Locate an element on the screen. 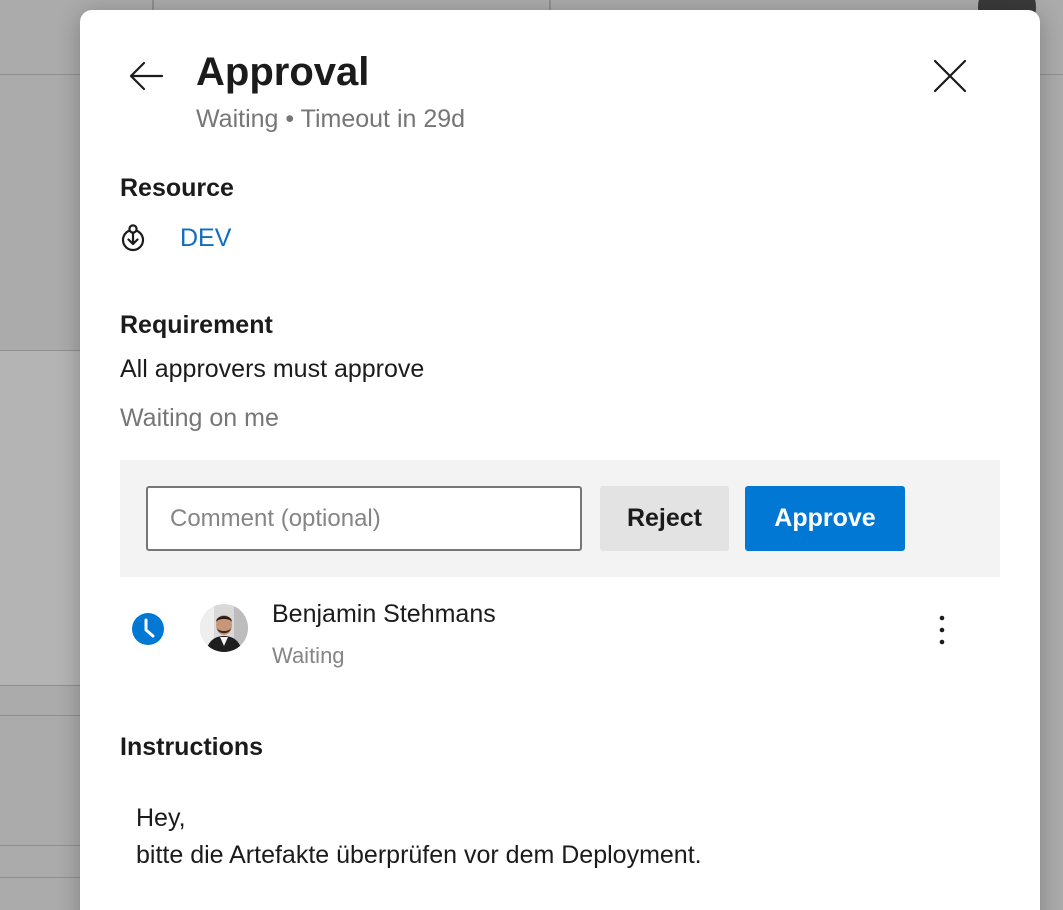 Image resolution: width=1063 pixels, height=910 pixels. close-icon is located at coordinates (950, 76).